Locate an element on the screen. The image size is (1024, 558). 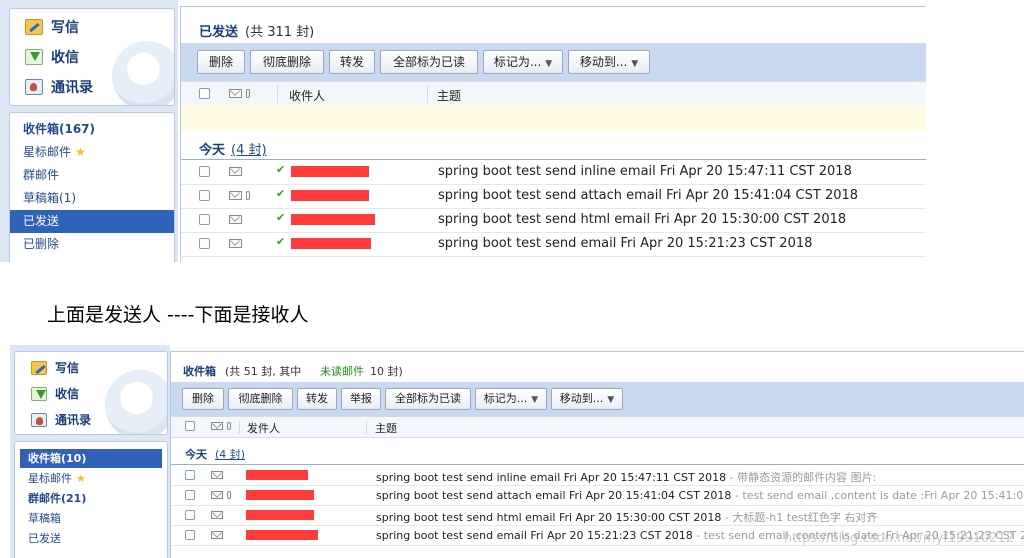
folder-label: 群邮件(21) is located at coordinates (57, 498).